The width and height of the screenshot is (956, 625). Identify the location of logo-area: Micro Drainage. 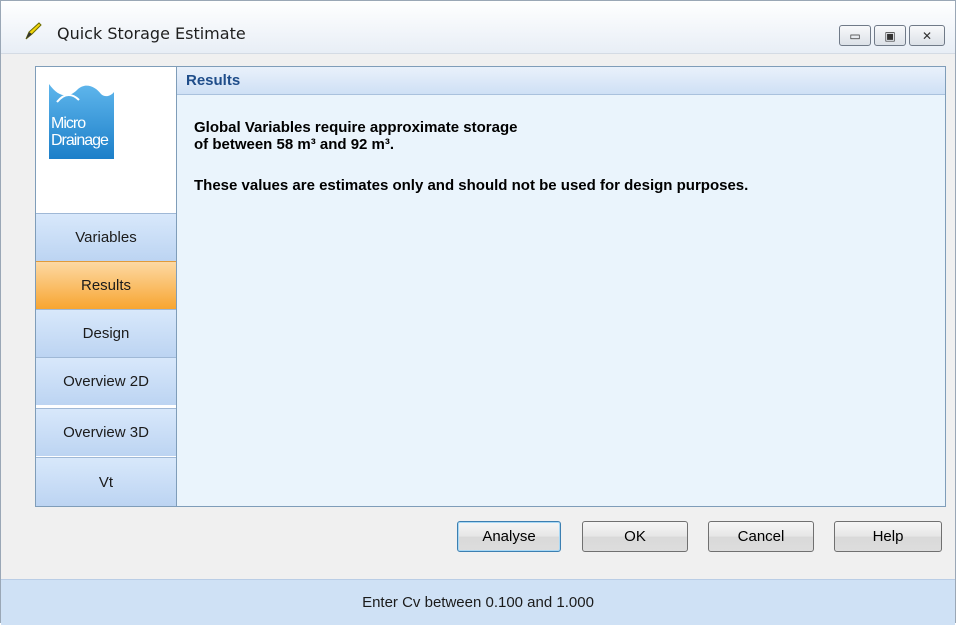
(106, 140).